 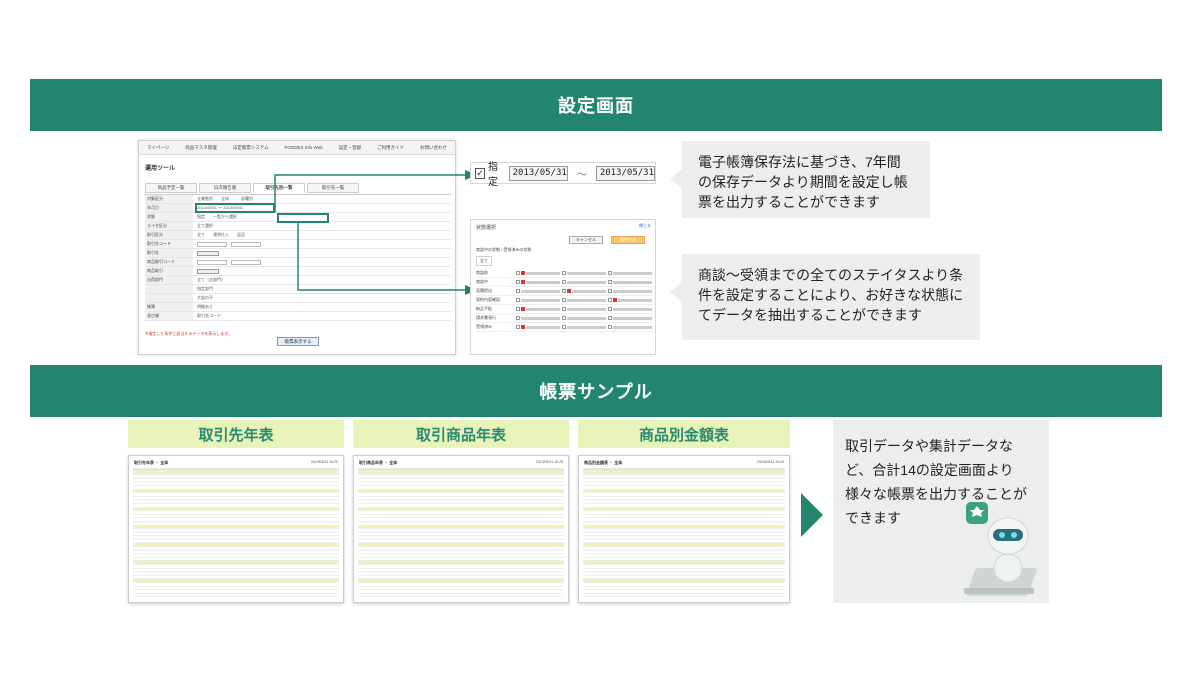 I want to click on form-value: 全て選択, so click(x=205, y=225).